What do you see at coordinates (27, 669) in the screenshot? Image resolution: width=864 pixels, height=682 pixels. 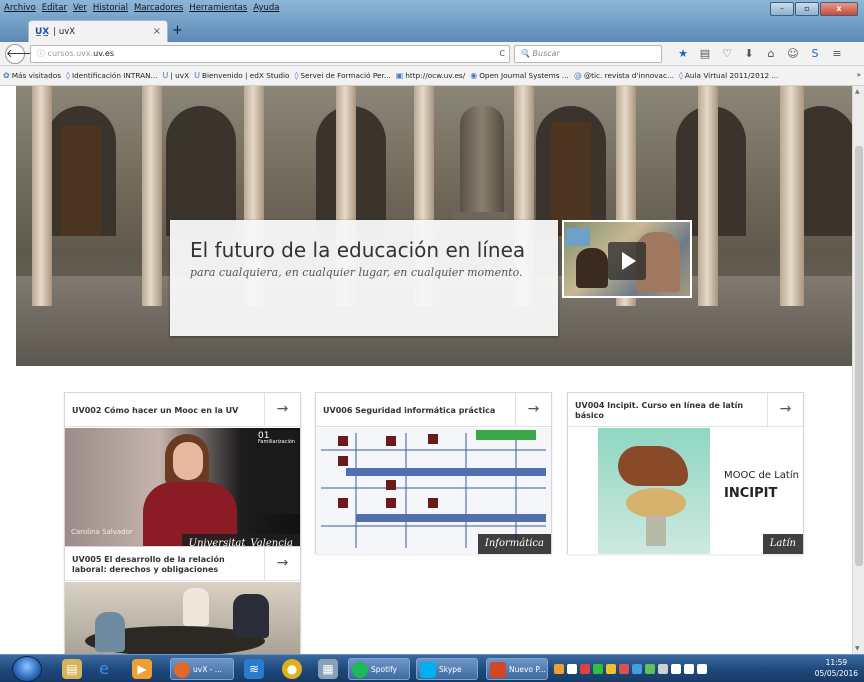 I see `start-button` at bounding box center [27, 669].